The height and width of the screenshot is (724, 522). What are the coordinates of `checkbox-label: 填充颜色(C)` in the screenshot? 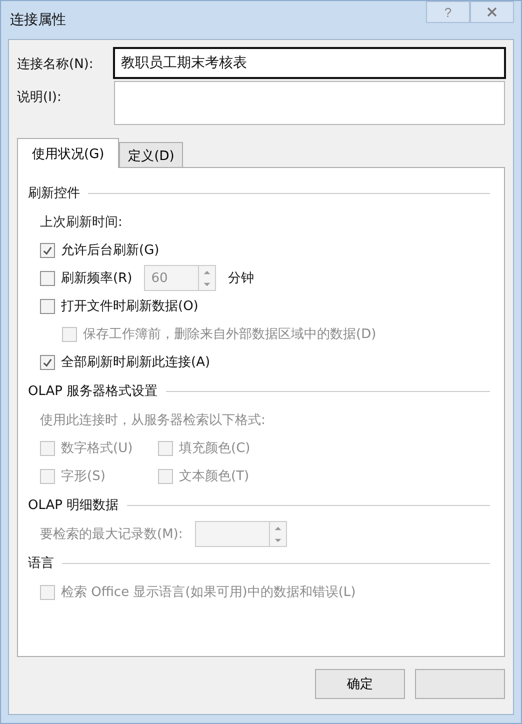 It's located at (214, 448).